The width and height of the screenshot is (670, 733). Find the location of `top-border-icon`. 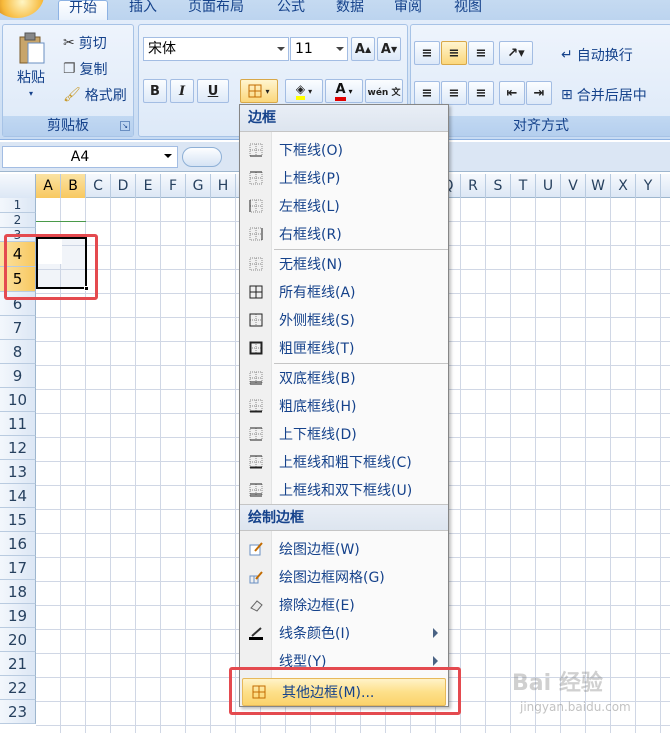

top-border-icon is located at coordinates (256, 178).